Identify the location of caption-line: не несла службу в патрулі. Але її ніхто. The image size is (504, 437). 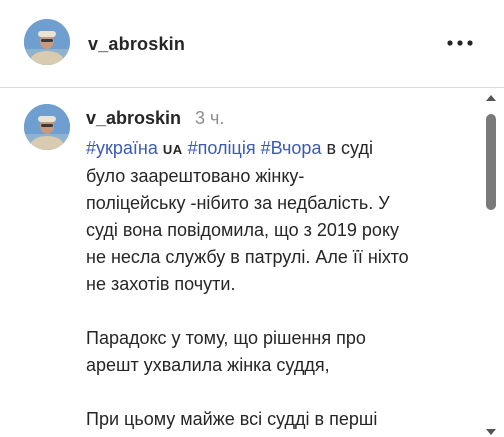
(247, 257).